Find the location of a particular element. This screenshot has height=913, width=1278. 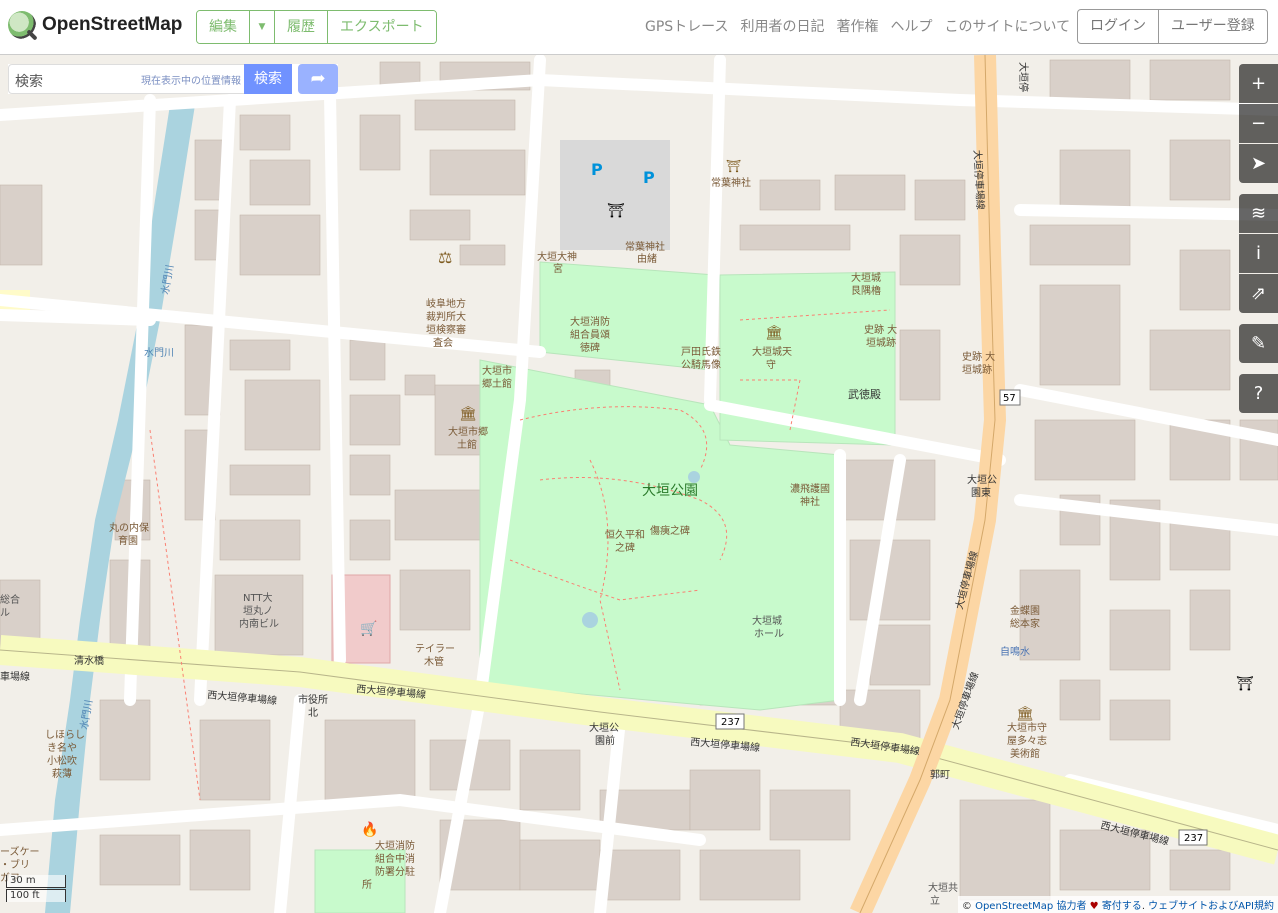

copyright-symbol: © is located at coordinates (966, 906).